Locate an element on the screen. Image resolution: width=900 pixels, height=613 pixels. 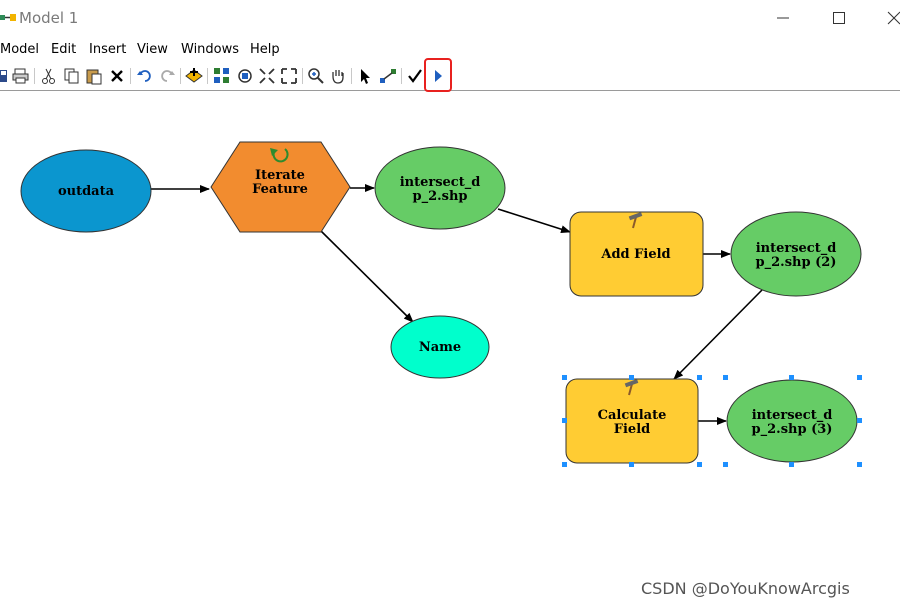
node-intersect-1: intersect_d p_2.shp is located at coordinates (440, 188).